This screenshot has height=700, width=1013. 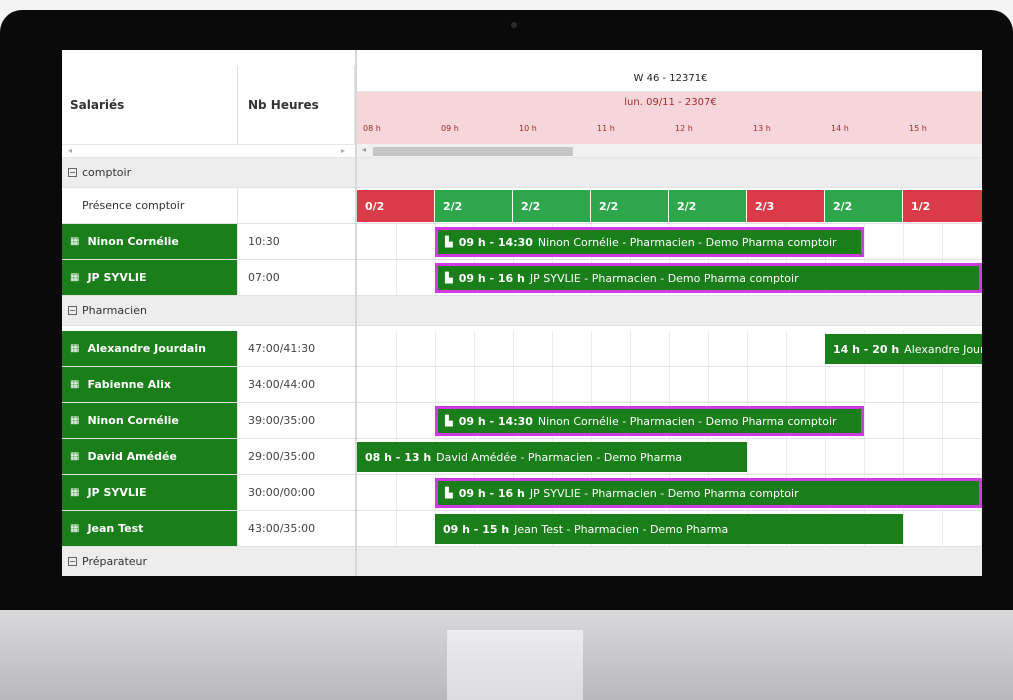 I want to click on week-header: W 46 - 12371€, so click(x=669, y=79).